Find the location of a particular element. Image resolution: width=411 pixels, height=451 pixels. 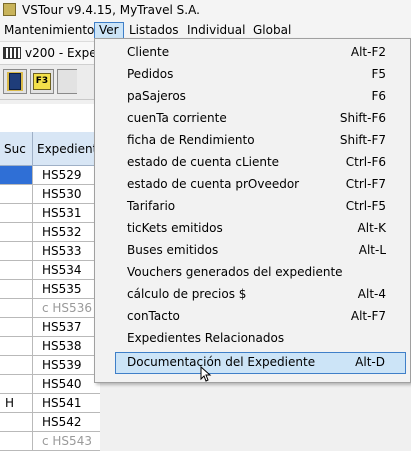

menu-item: Tarifario Ctrl-F5 is located at coordinates (251, 207).